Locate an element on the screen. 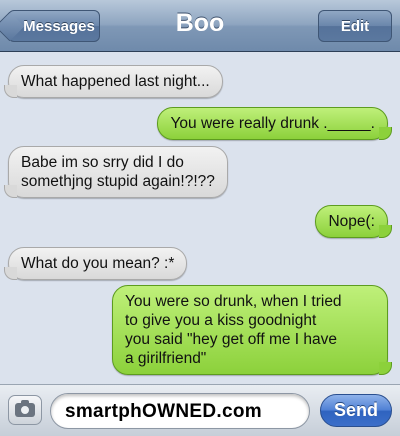 The image size is (400, 436). camera-button is located at coordinates (25, 410).